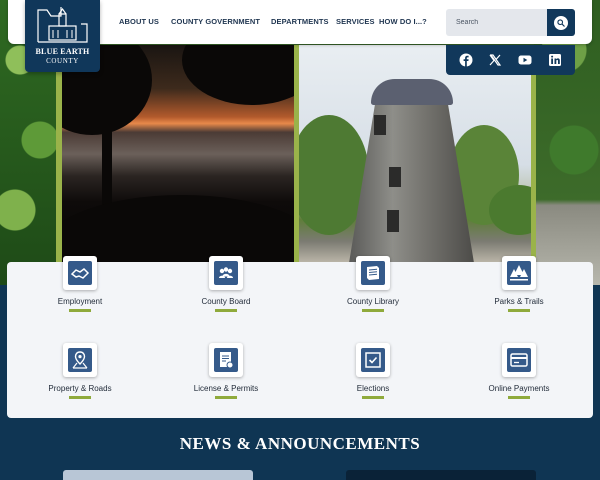  Describe the element at coordinates (411, 179) in the screenshot. I see `windmill-tower` at that location.